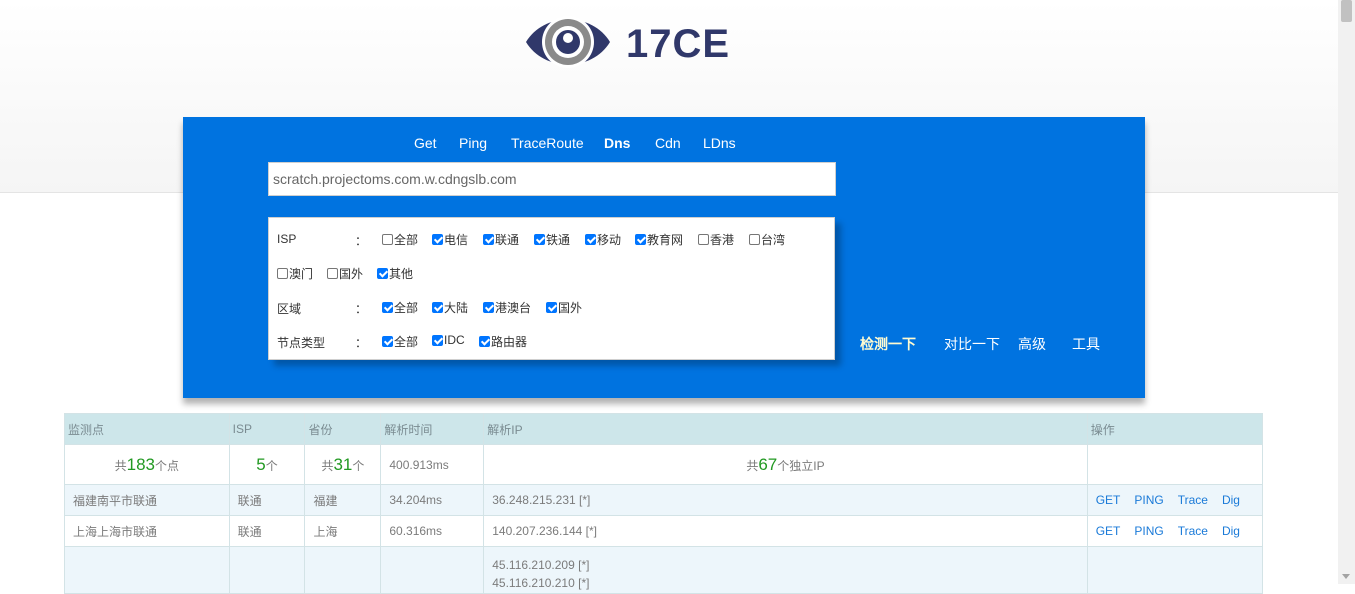 Image resolution: width=1355 pixels, height=594 pixels. What do you see at coordinates (888, 344) in the screenshot?
I see `detect-button: 检测一下` at bounding box center [888, 344].